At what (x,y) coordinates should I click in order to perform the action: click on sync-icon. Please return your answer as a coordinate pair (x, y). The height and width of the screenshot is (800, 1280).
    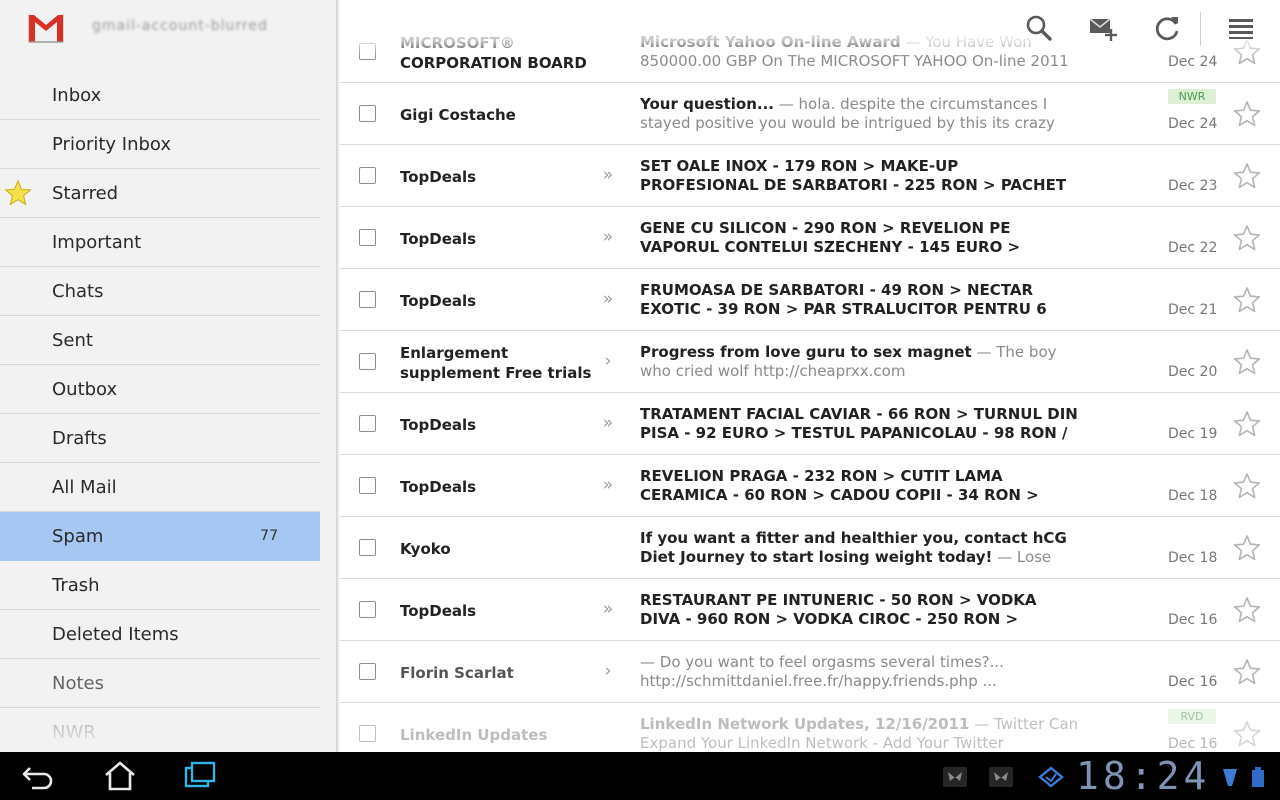
    Looking at the image, I should click on (1051, 777).